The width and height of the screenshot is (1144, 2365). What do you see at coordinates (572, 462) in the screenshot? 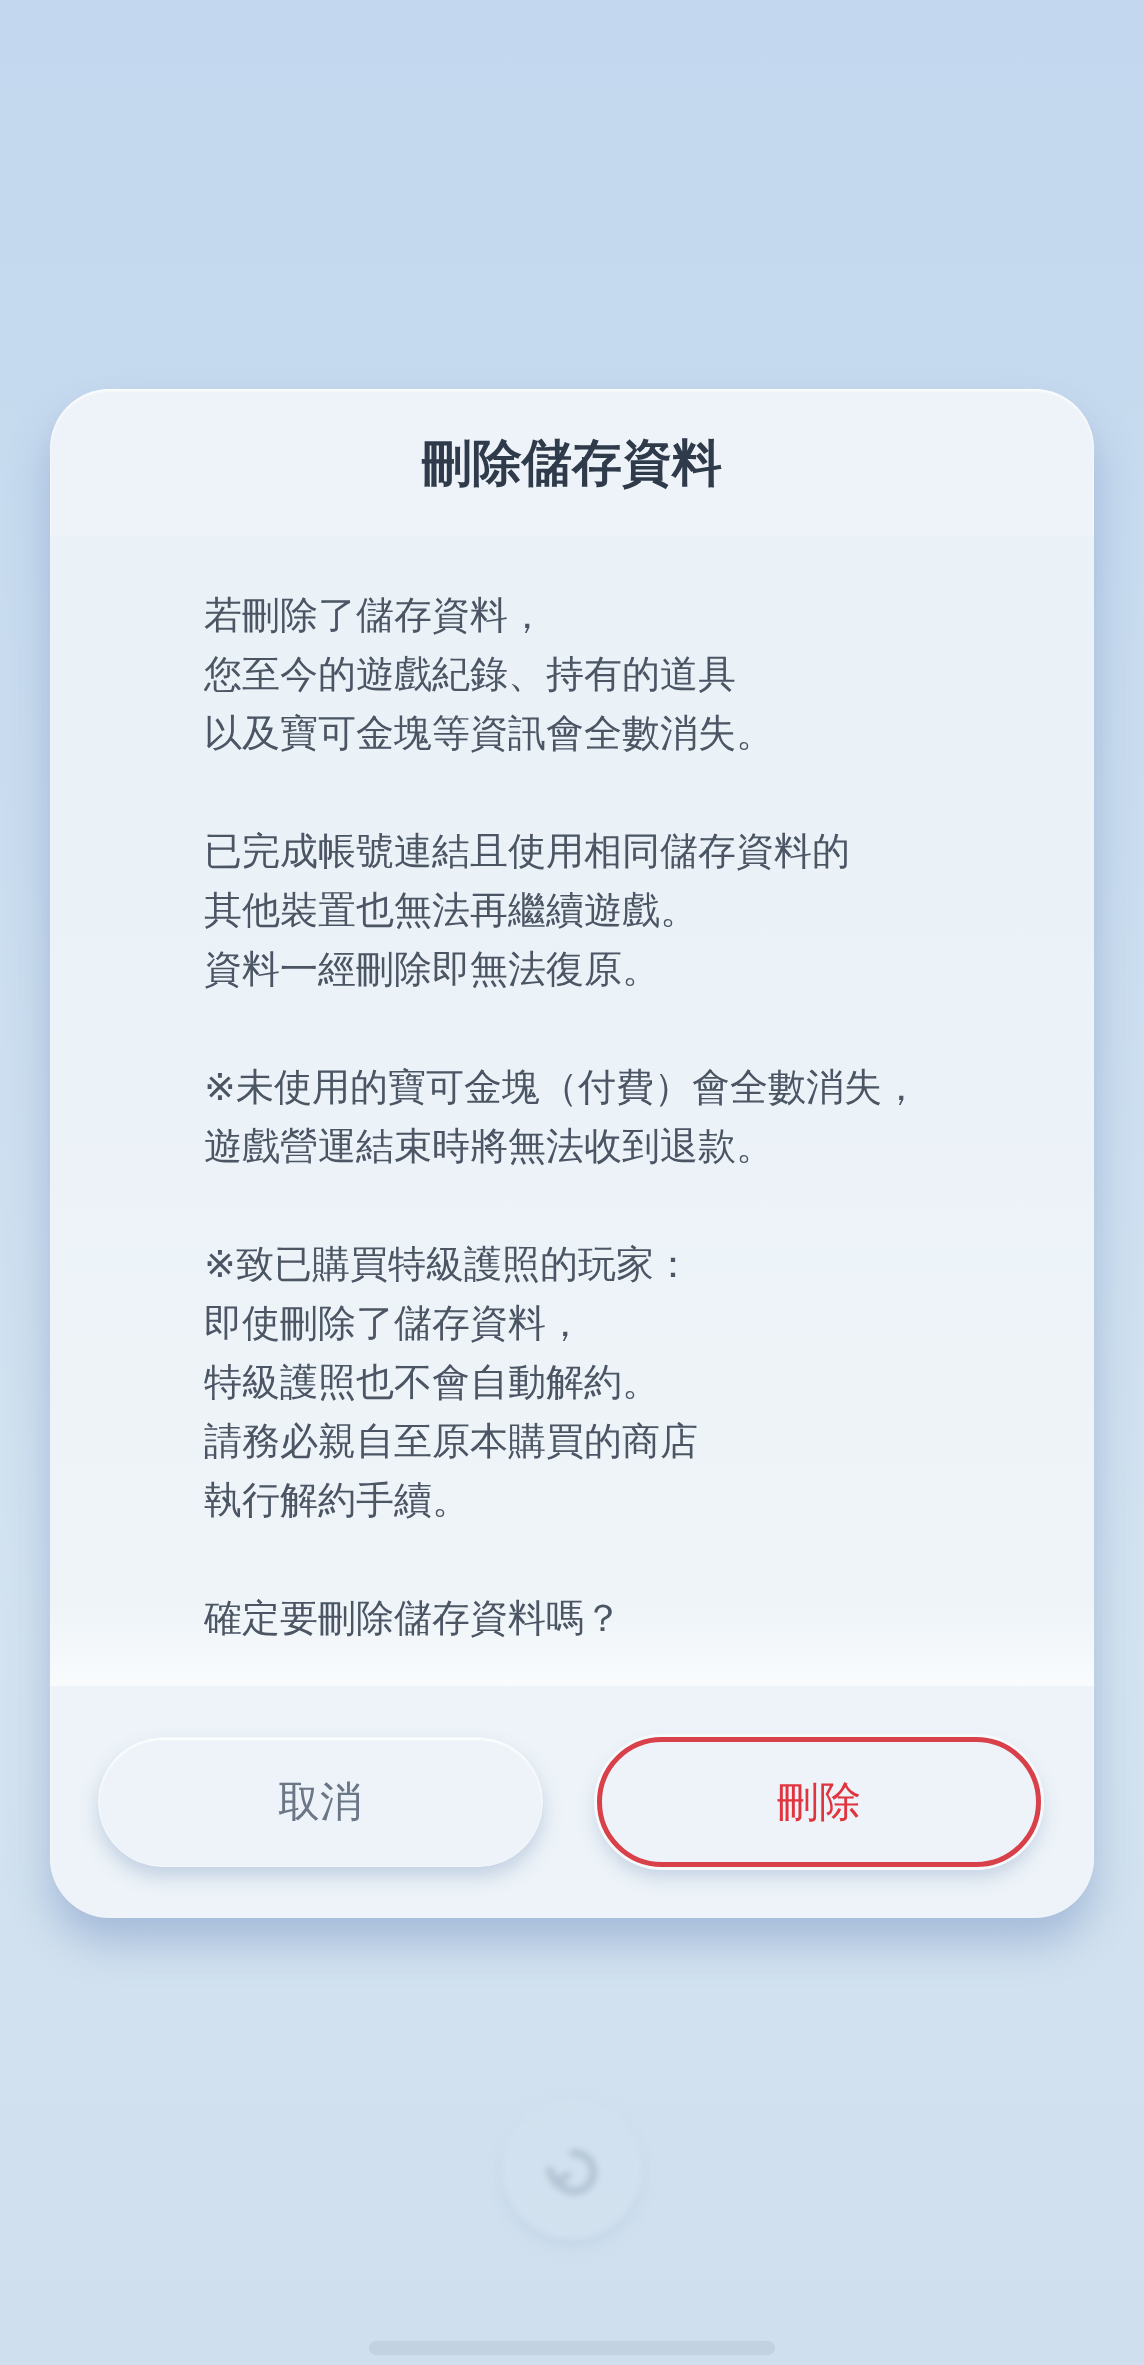
I see `dialog-title: 刪除儲存資料` at bounding box center [572, 462].